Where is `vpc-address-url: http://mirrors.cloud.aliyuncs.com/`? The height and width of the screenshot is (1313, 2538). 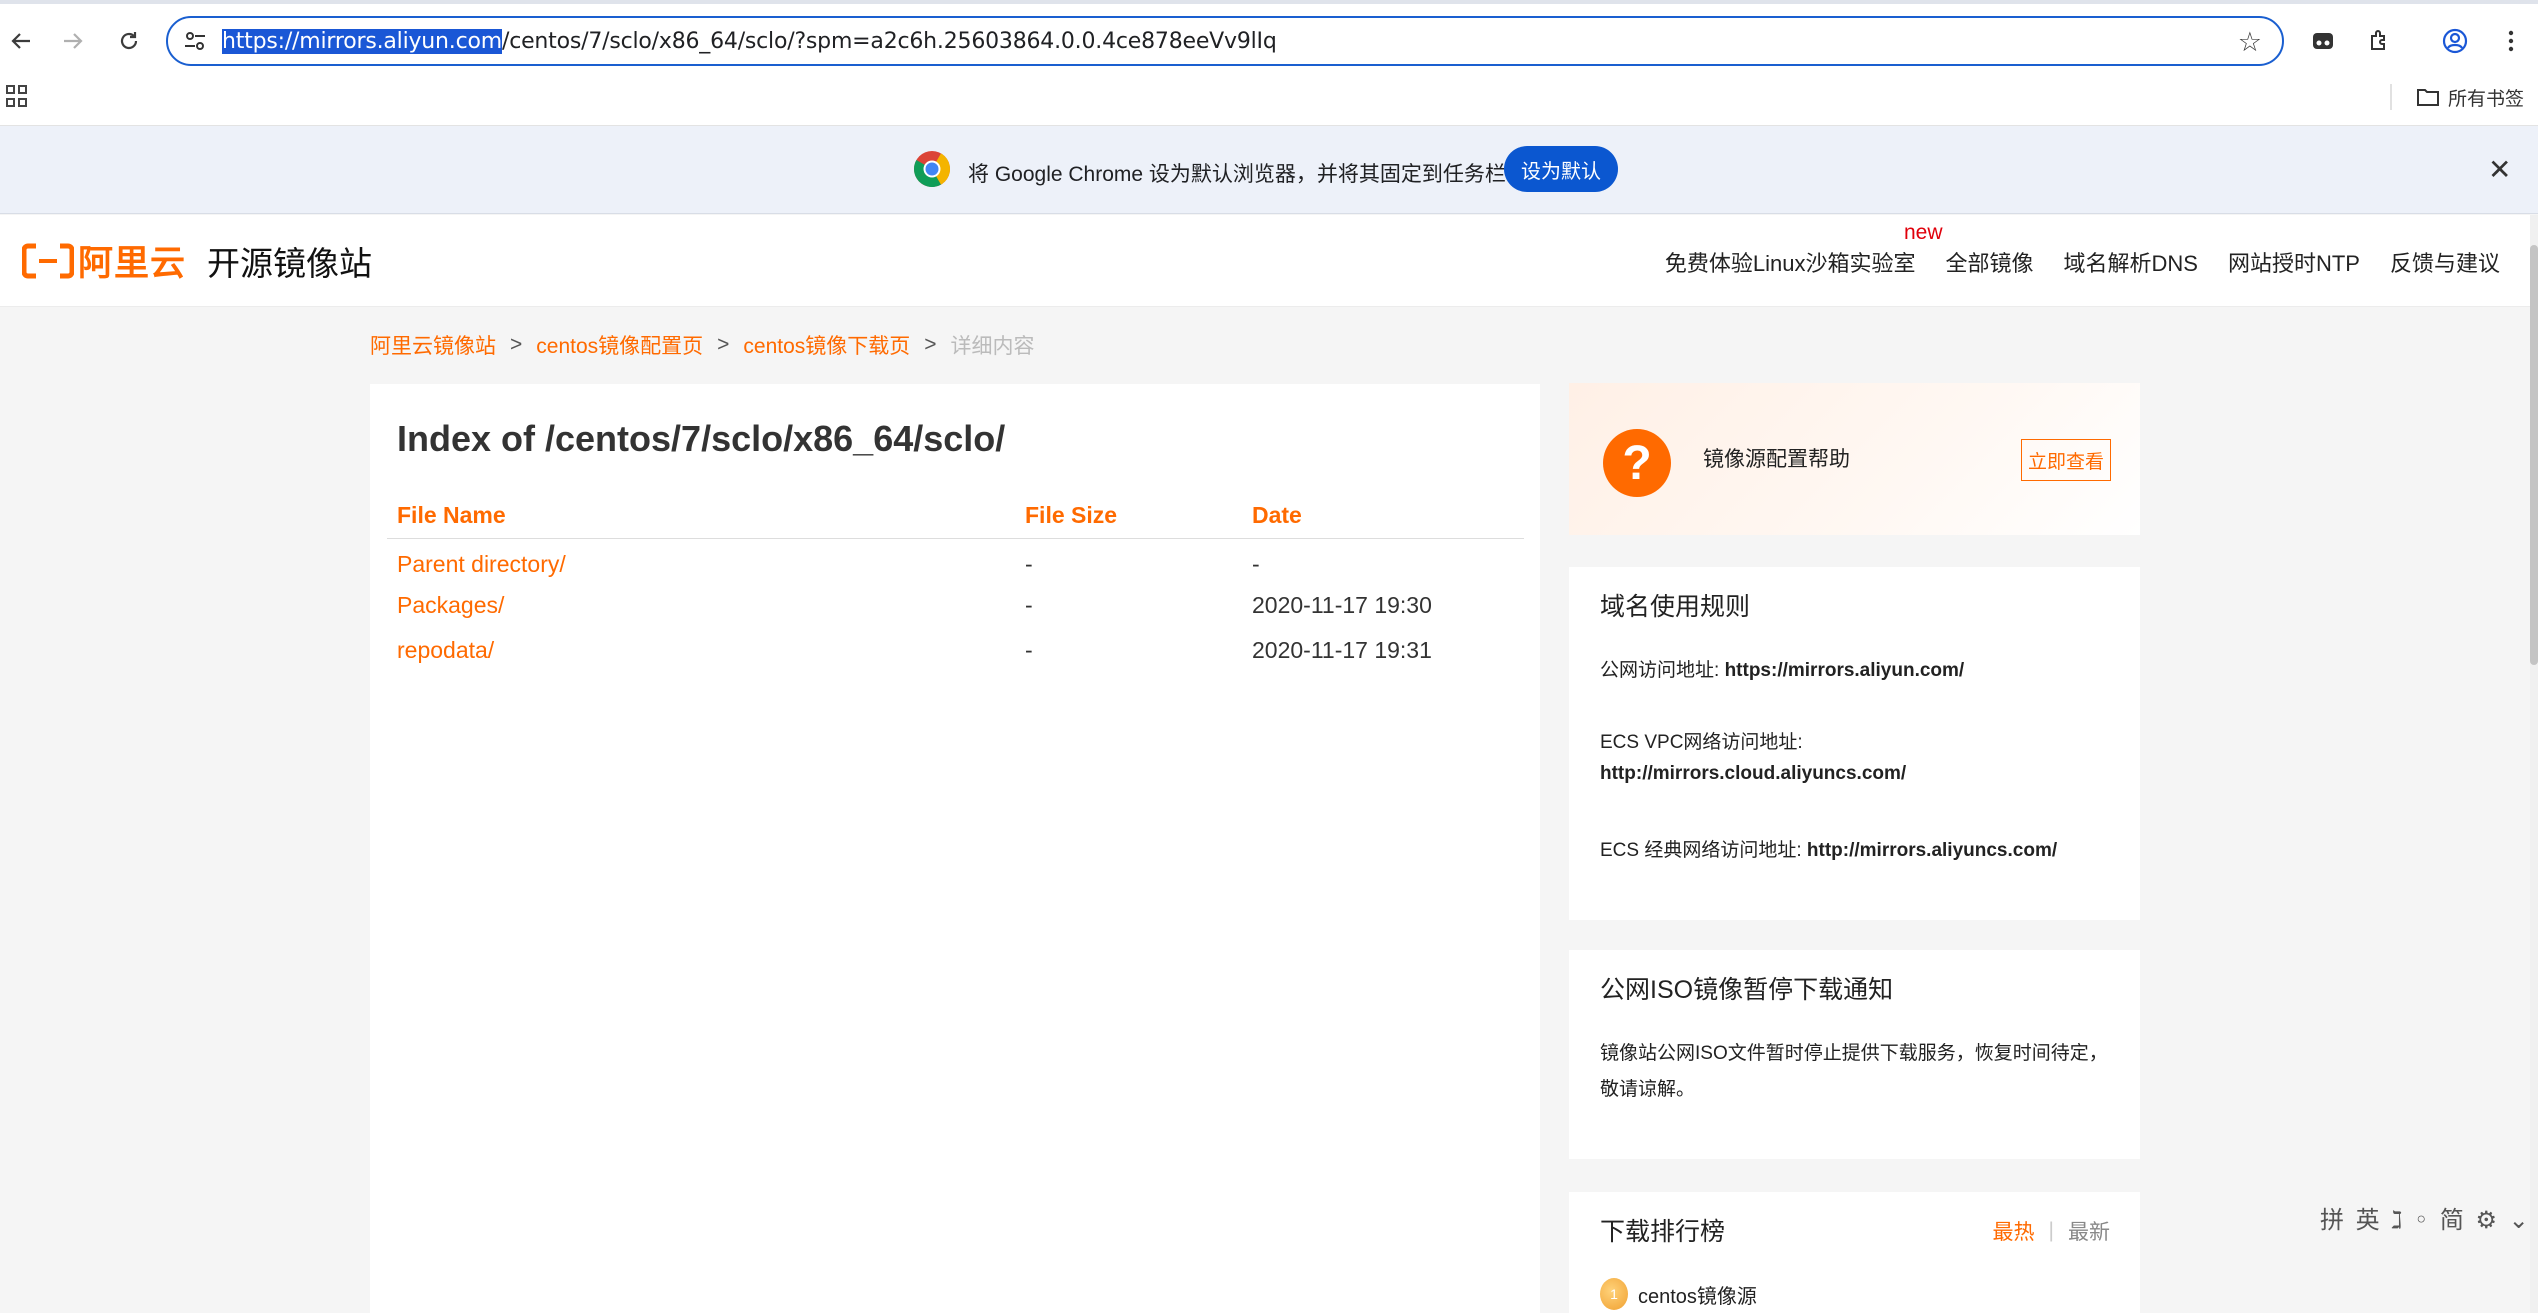 vpc-address-url: http://mirrors.cloud.aliyuncs.com/ is located at coordinates (1753, 773).